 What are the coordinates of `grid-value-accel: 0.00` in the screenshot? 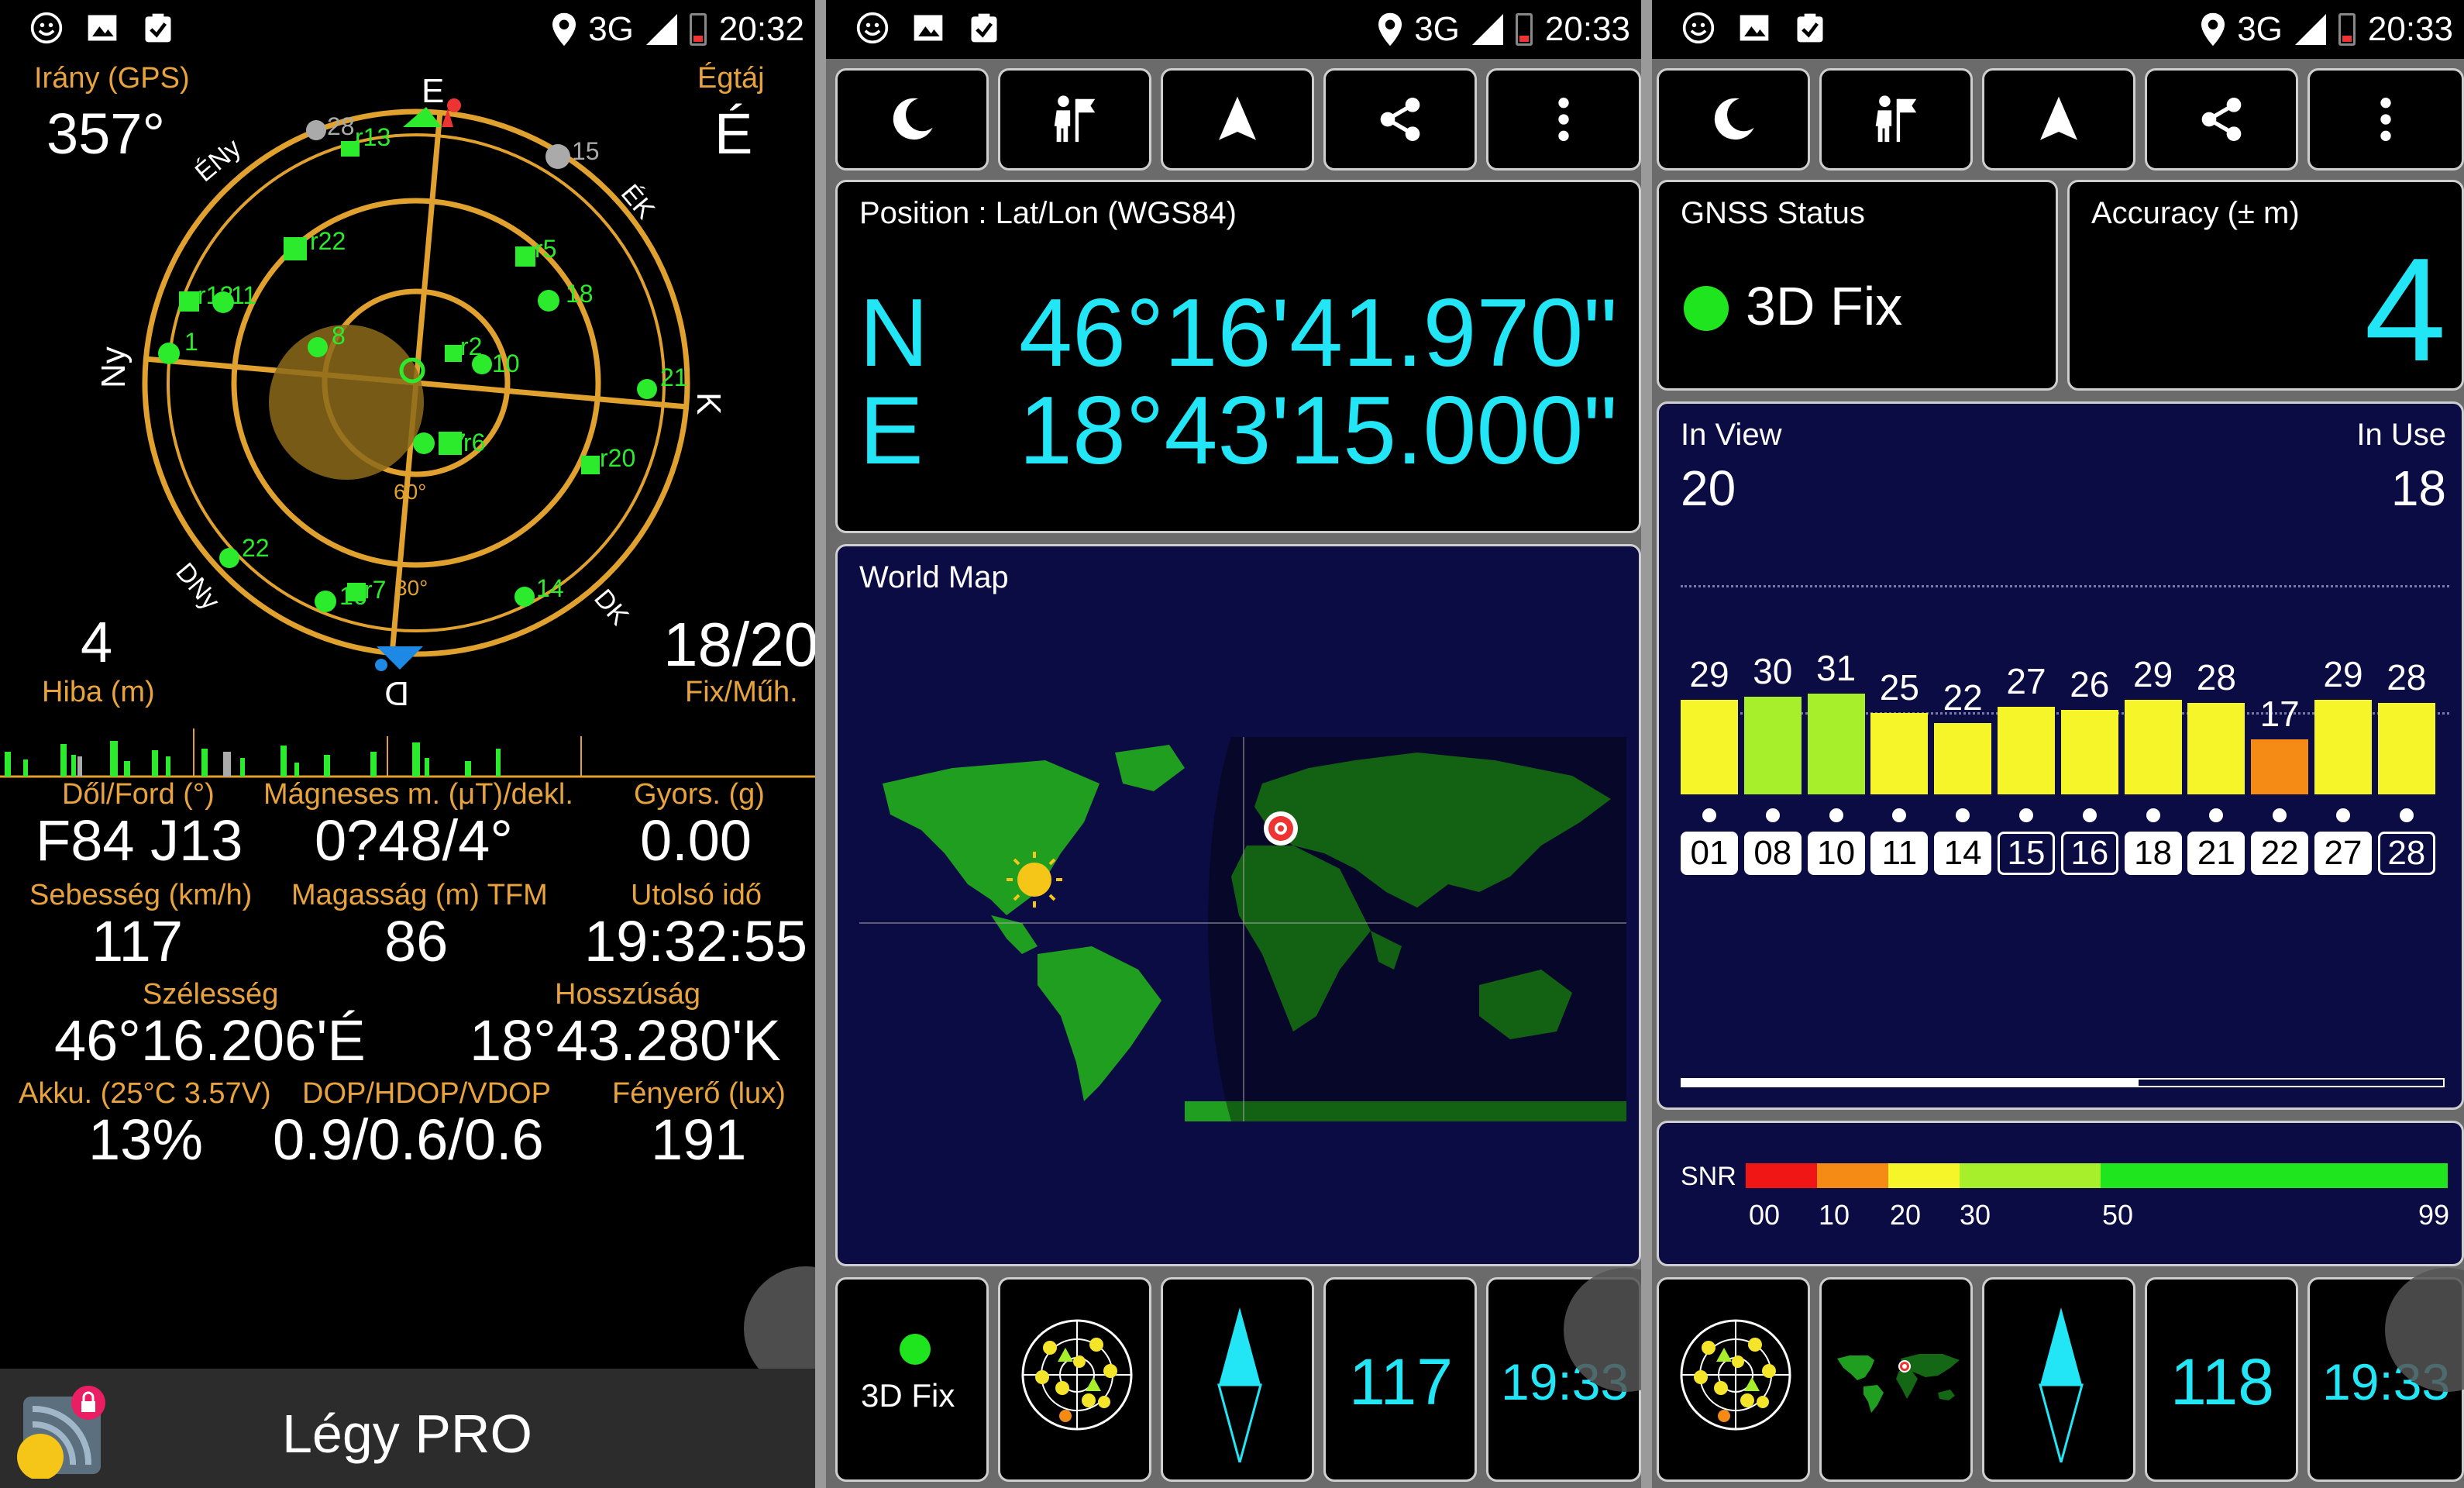 It's located at (696, 840).